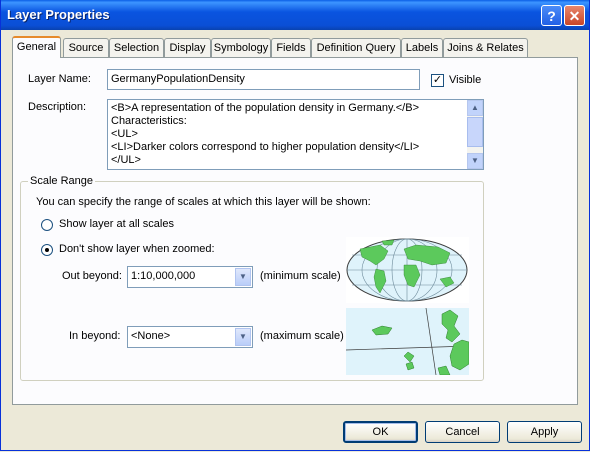  I want to click on visible-label: Visible, so click(465, 80).